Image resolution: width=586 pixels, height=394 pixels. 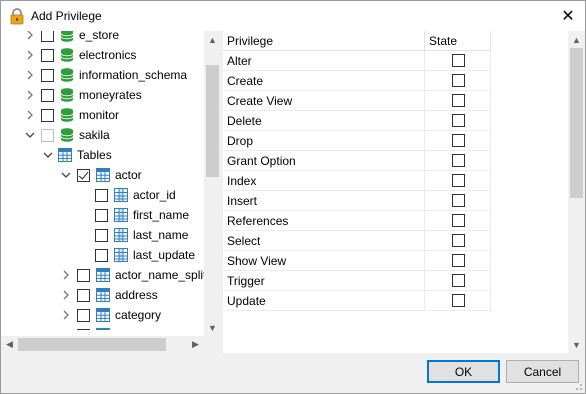 I want to click on tree-item-table: actor_name_split, so click(x=102, y=275).